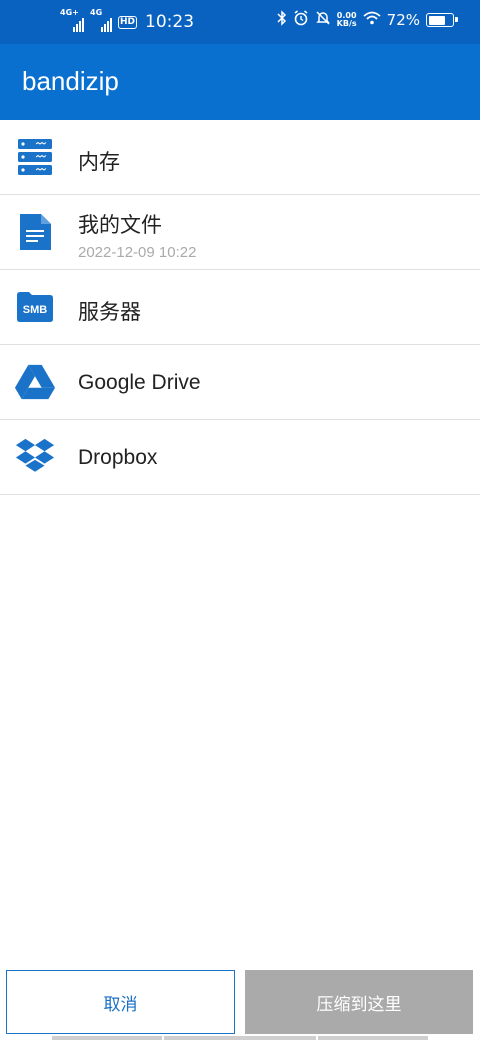  I want to click on status-bar-right: 0.00 KB/s 72%, so click(367, 20).